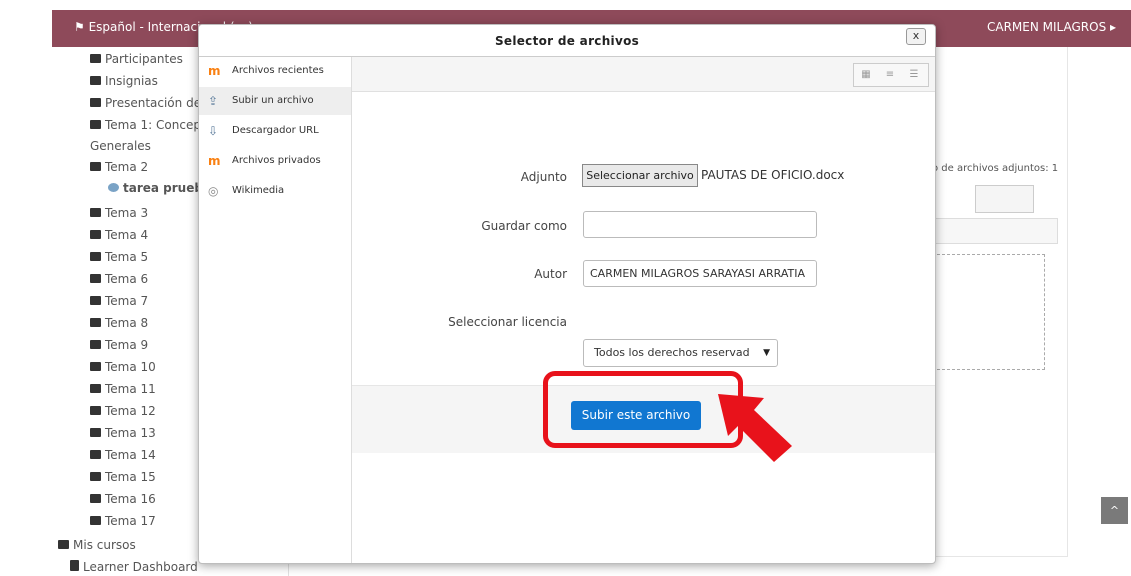 This screenshot has height=576, width=1131. Describe the element at coordinates (275, 131) in the screenshot. I see `repo-url-downloader: ⇩ Descargador URL` at that location.